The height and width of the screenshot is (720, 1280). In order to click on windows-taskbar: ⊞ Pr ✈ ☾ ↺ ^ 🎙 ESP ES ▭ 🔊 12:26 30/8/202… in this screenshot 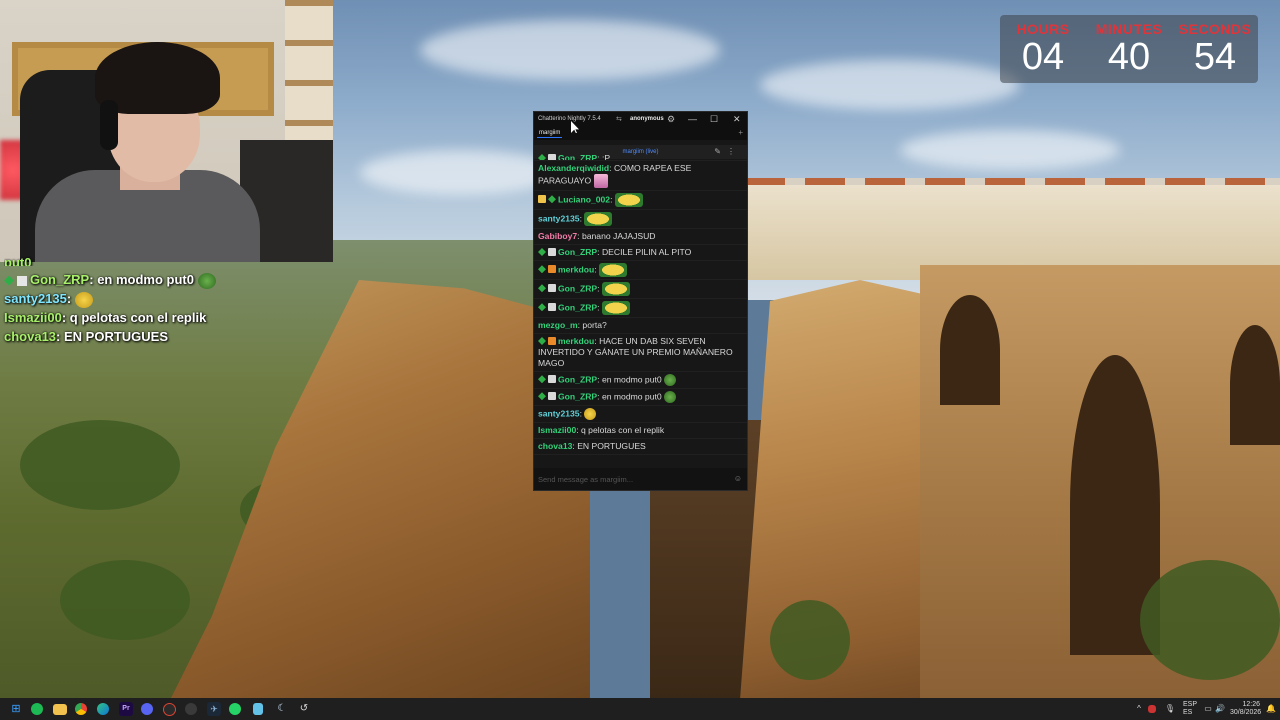, I will do `click(640, 709)`.